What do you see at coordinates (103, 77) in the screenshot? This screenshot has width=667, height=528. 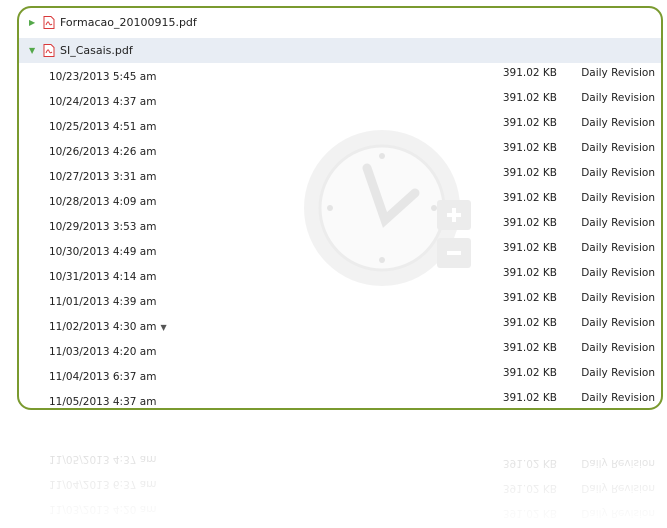 I see `version-date: 10/23/2013 5:45 am` at bounding box center [103, 77].